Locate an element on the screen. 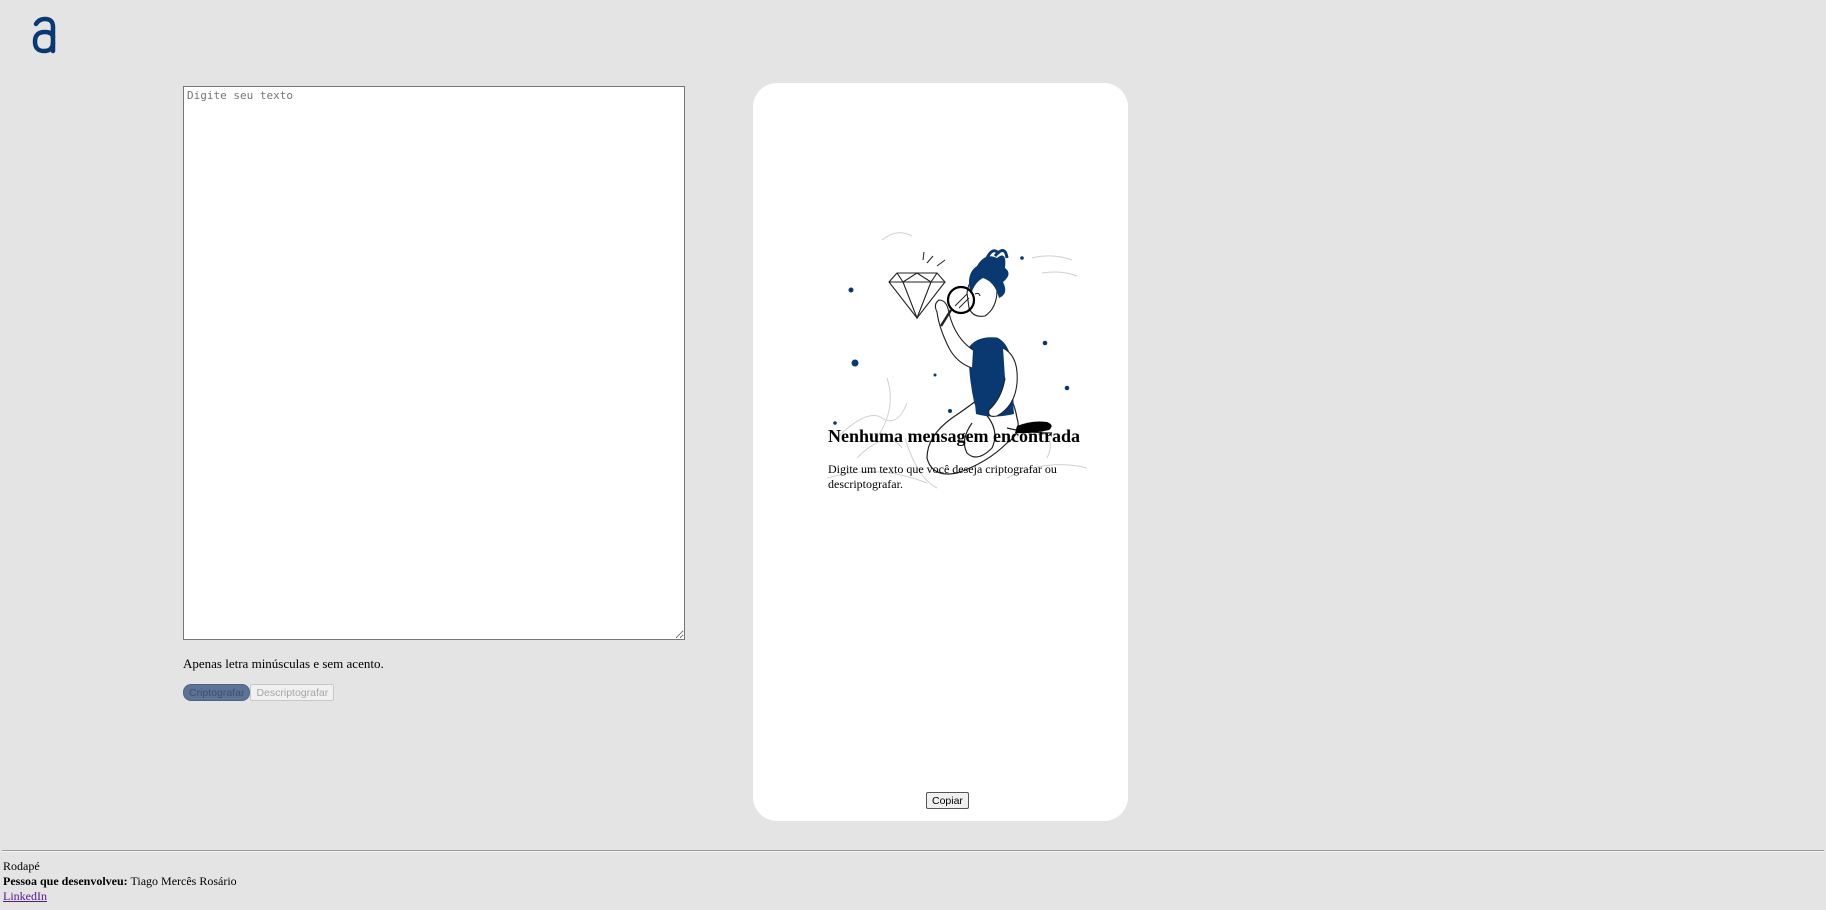 The height and width of the screenshot is (910, 1826). developer-name: Tiago Mercês Rosário is located at coordinates (183, 881).